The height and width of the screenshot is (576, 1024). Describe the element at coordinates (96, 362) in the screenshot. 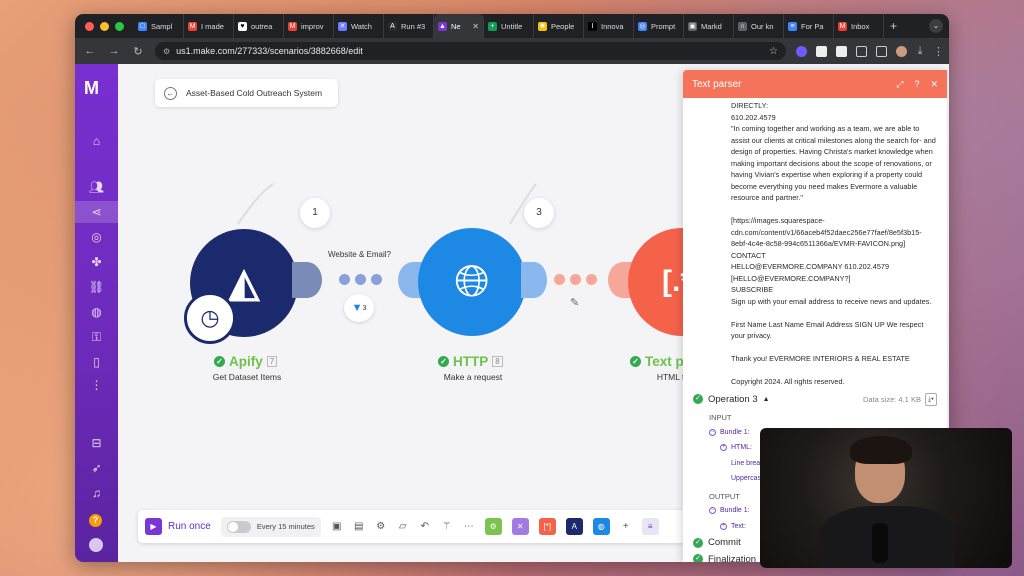

I see `devices-icon: ▯` at that location.